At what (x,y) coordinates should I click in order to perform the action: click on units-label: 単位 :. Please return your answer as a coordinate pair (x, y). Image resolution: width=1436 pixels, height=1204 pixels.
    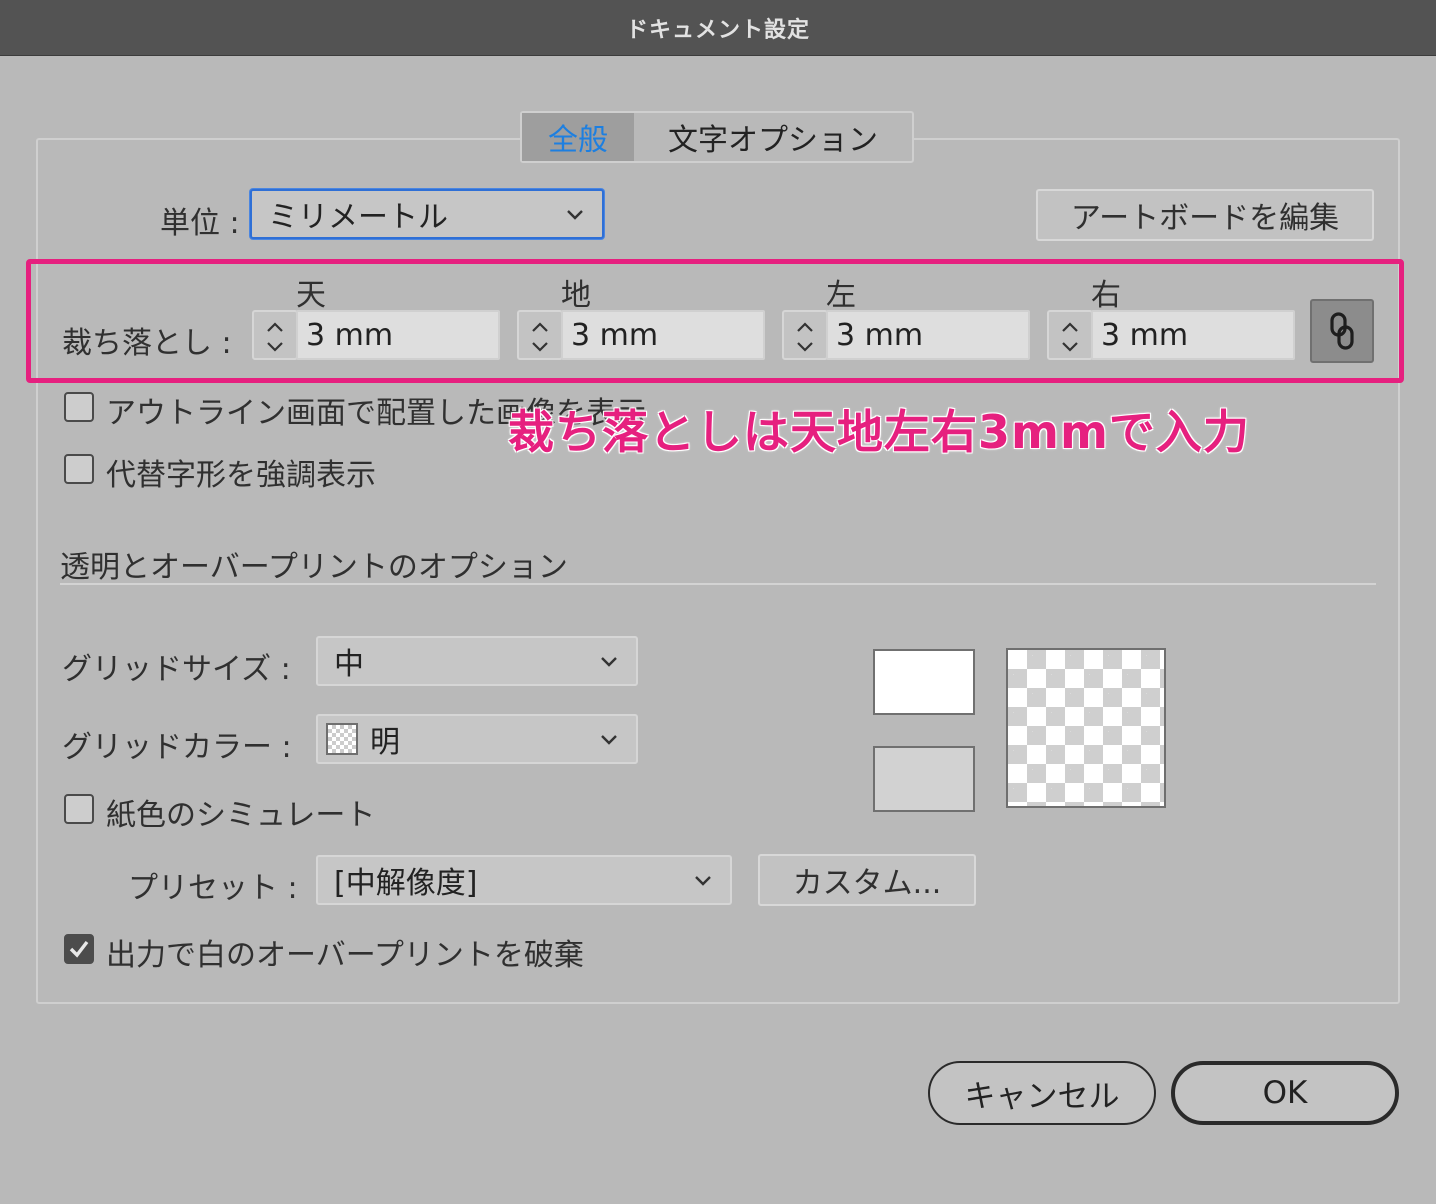
    Looking at the image, I should click on (200, 223).